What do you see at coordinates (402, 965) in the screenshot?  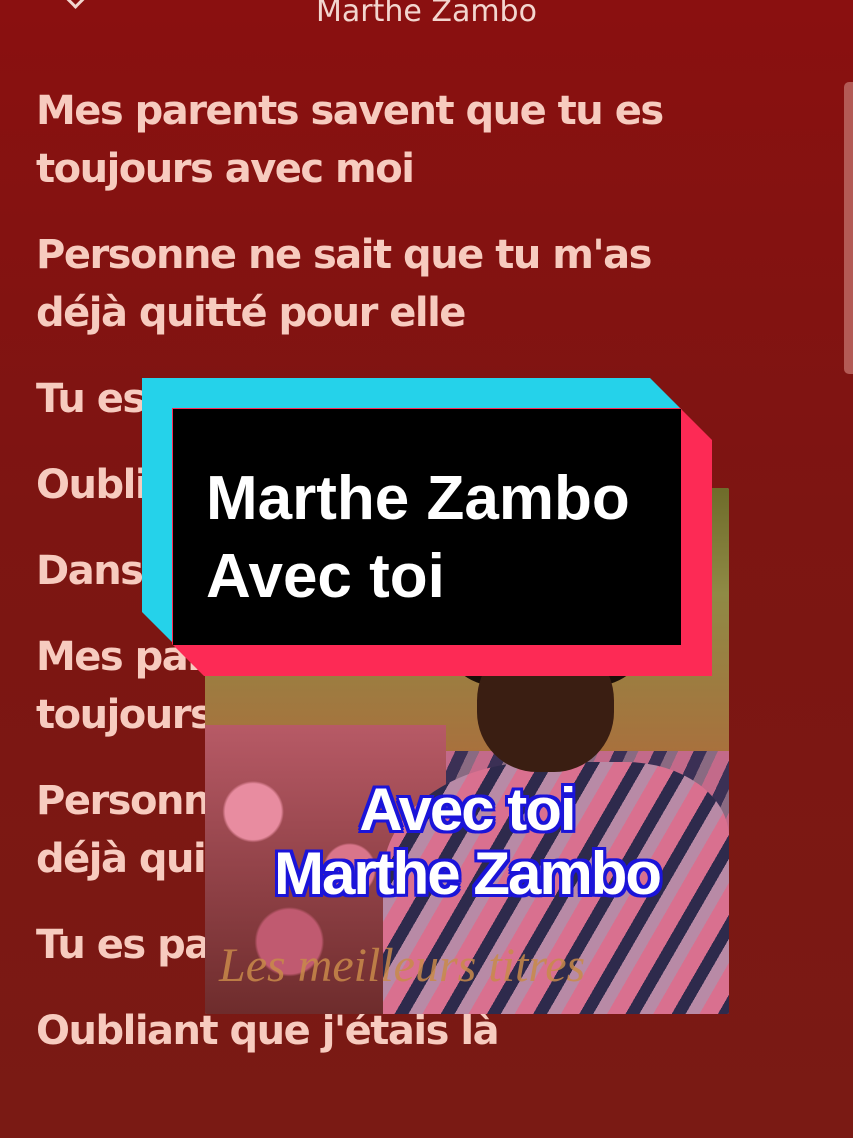 I see `album-art-subtitle: Les meilleurs titres` at bounding box center [402, 965].